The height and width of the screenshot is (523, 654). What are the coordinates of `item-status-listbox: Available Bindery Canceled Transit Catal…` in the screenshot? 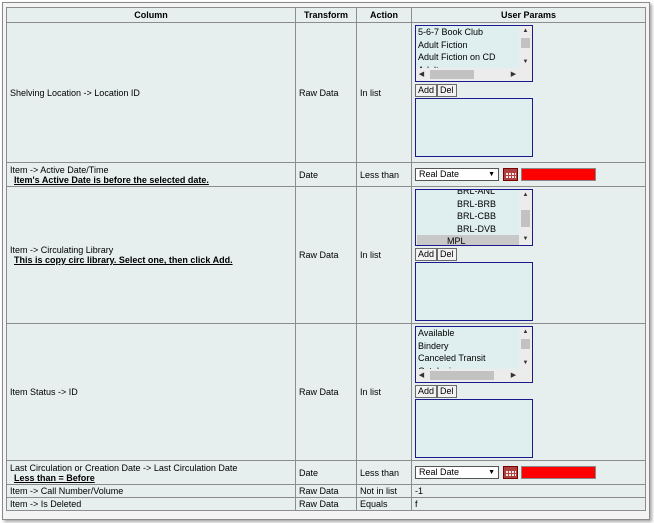 It's located at (474, 354).